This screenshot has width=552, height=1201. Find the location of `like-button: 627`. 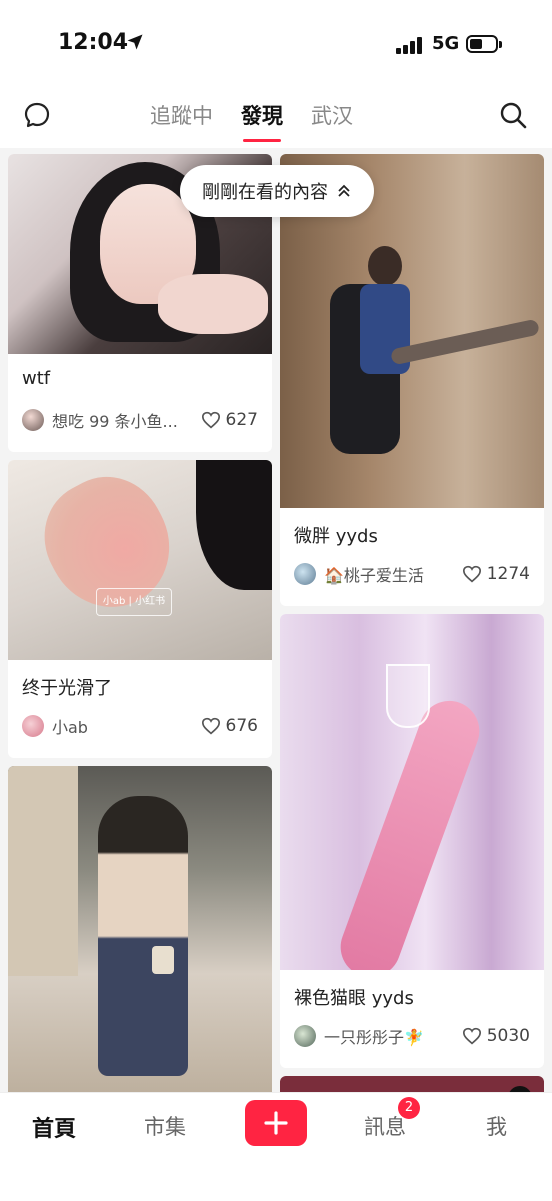

like-button: 627 is located at coordinates (229, 420).